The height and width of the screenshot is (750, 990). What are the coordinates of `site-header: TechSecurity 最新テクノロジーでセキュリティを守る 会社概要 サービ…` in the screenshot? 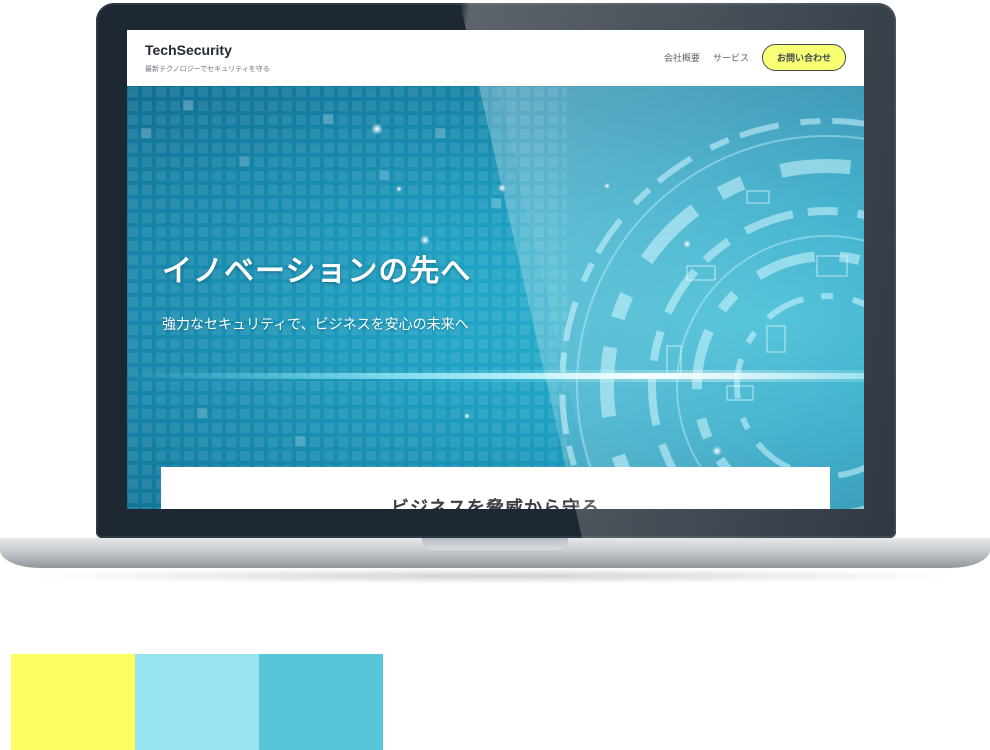 It's located at (495, 58).